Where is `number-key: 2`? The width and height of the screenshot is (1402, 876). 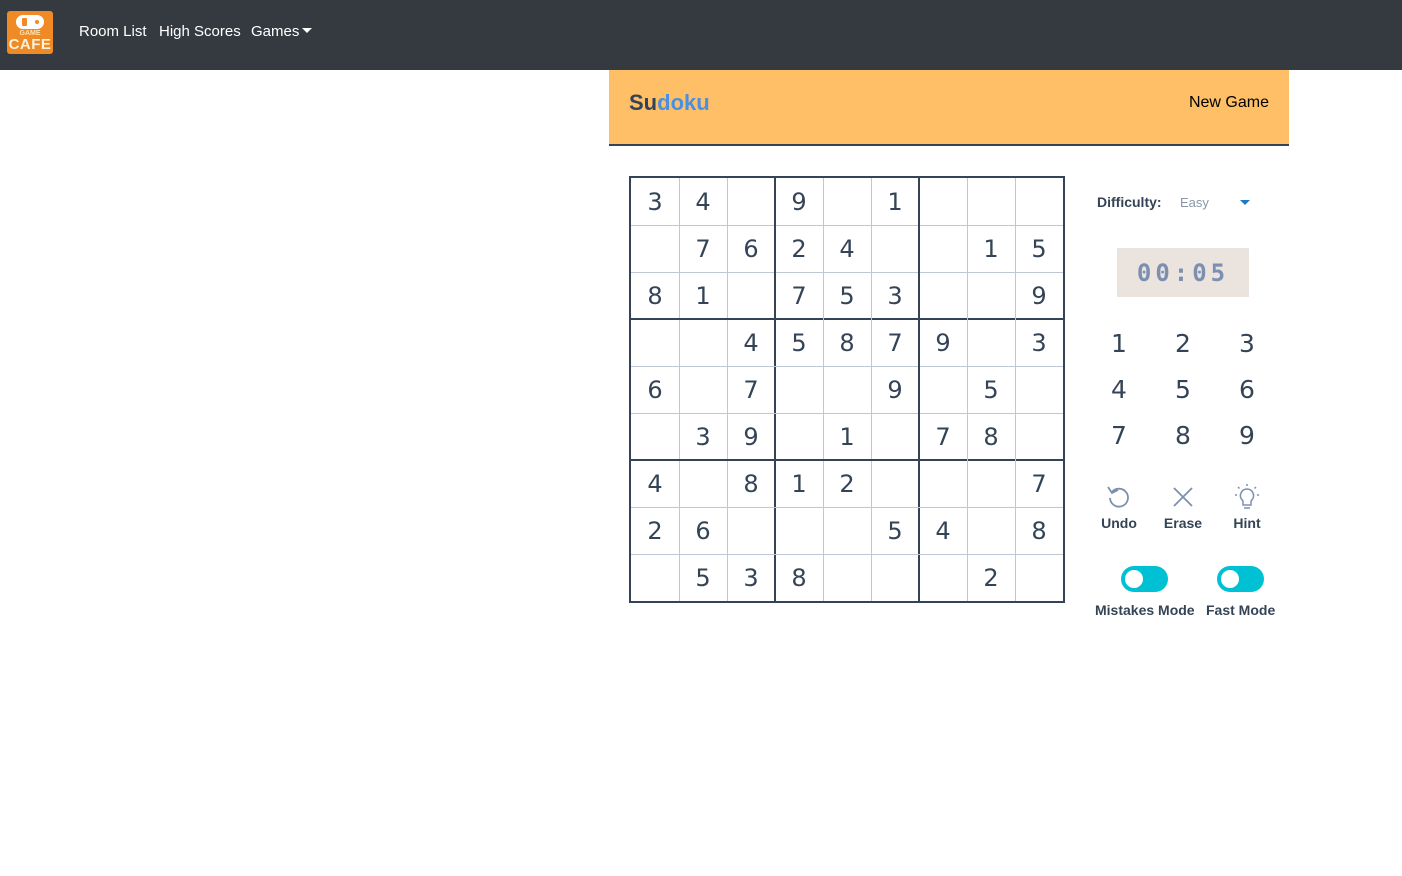 number-key: 2 is located at coordinates (1183, 344).